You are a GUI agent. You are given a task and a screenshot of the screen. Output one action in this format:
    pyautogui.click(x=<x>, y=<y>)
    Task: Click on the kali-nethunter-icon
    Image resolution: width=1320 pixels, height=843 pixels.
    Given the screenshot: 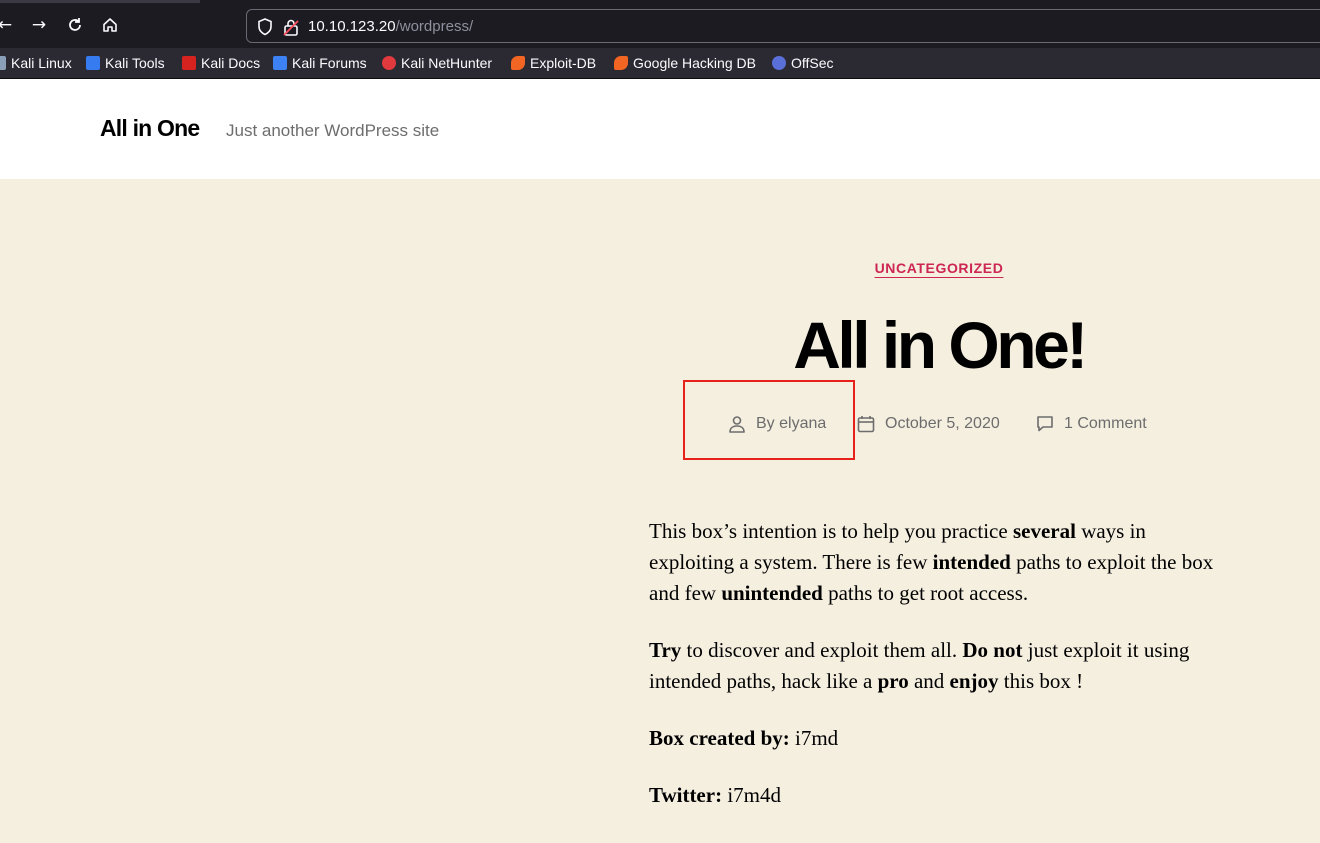 What is the action you would take?
    pyautogui.click(x=389, y=63)
    